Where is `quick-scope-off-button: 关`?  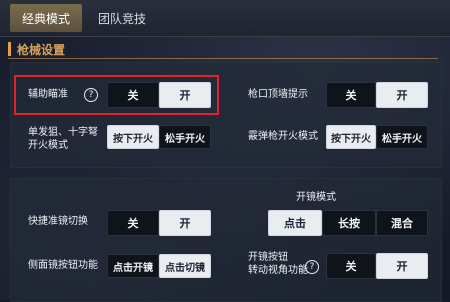 quick-scope-off-button: 关 is located at coordinates (133, 223).